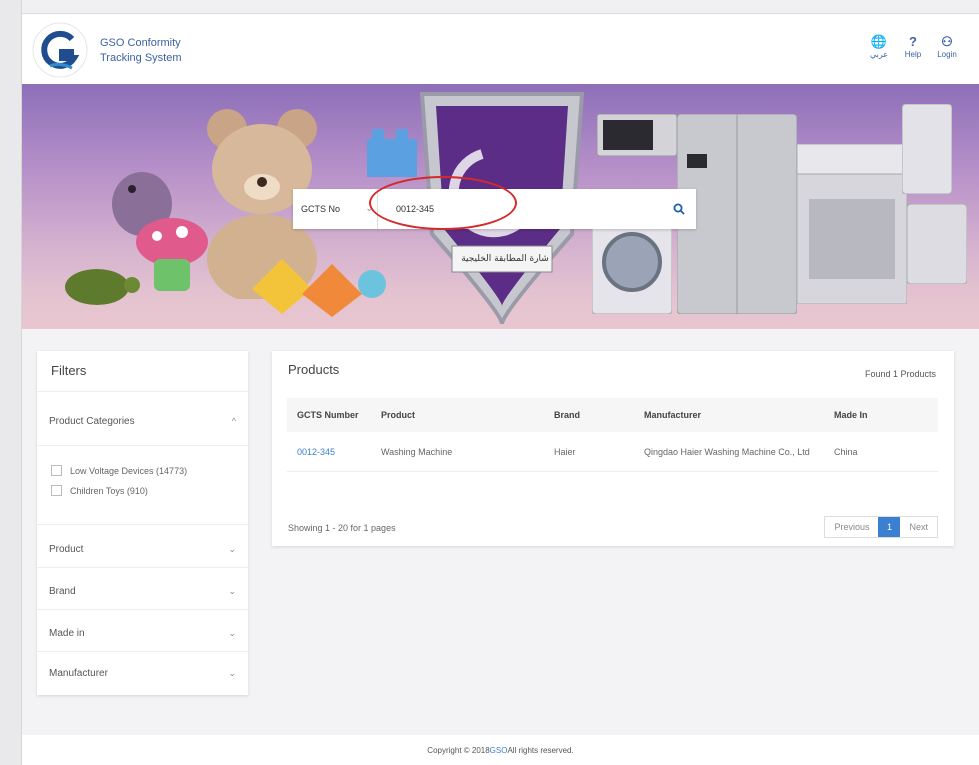 Image resolution: width=979 pixels, height=765 pixels. What do you see at coordinates (937, 244) in the screenshot?
I see `dryer-image` at bounding box center [937, 244].